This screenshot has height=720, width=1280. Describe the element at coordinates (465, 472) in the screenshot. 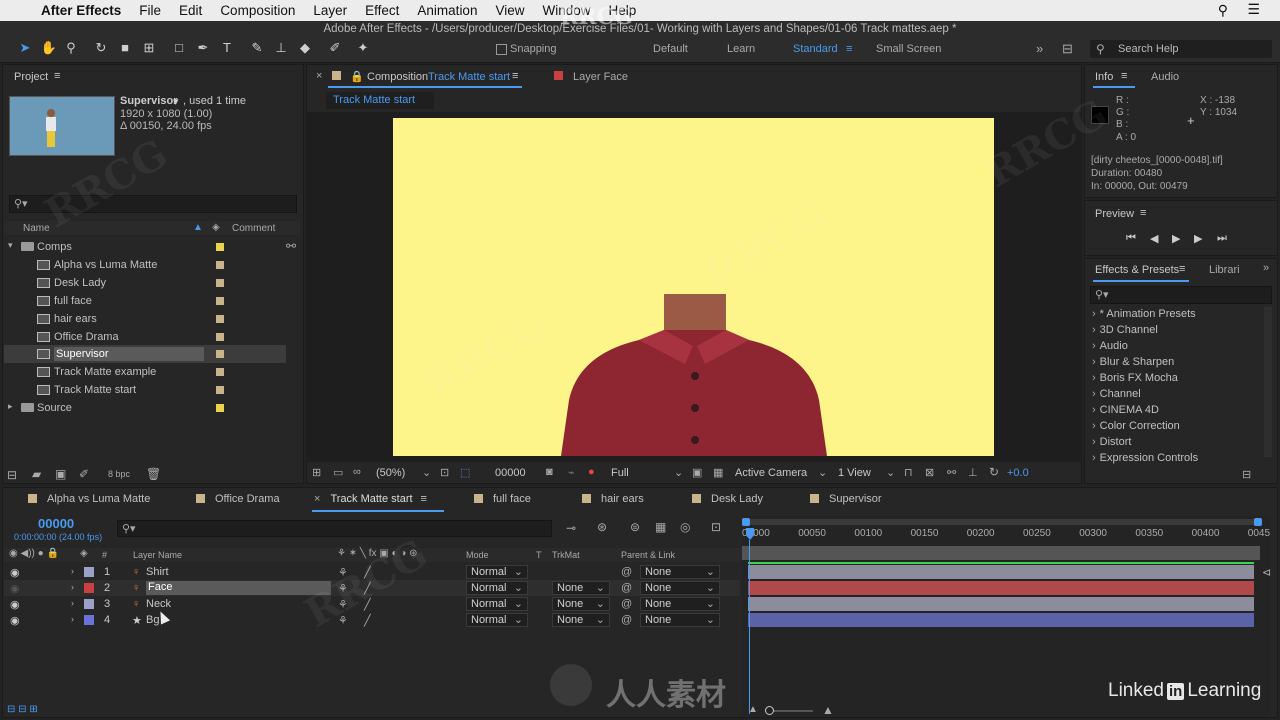

I see `region-of-interest-icon: ⬚` at that location.